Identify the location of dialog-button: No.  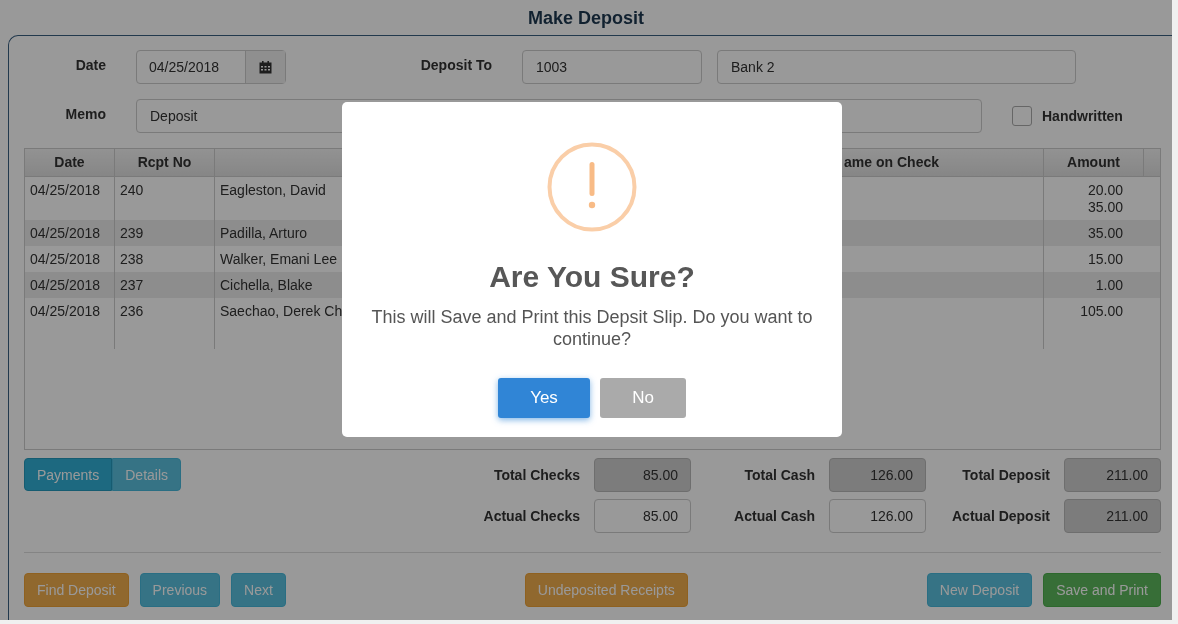
(643, 398).